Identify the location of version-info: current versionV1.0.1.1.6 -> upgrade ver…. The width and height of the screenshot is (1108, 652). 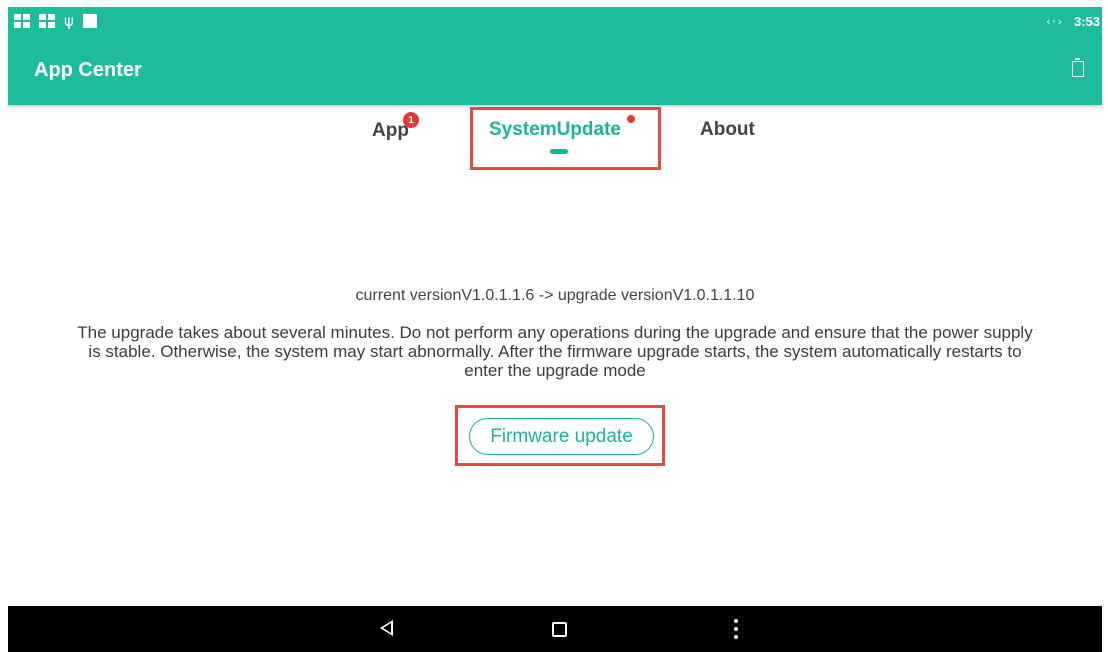
(555, 295).